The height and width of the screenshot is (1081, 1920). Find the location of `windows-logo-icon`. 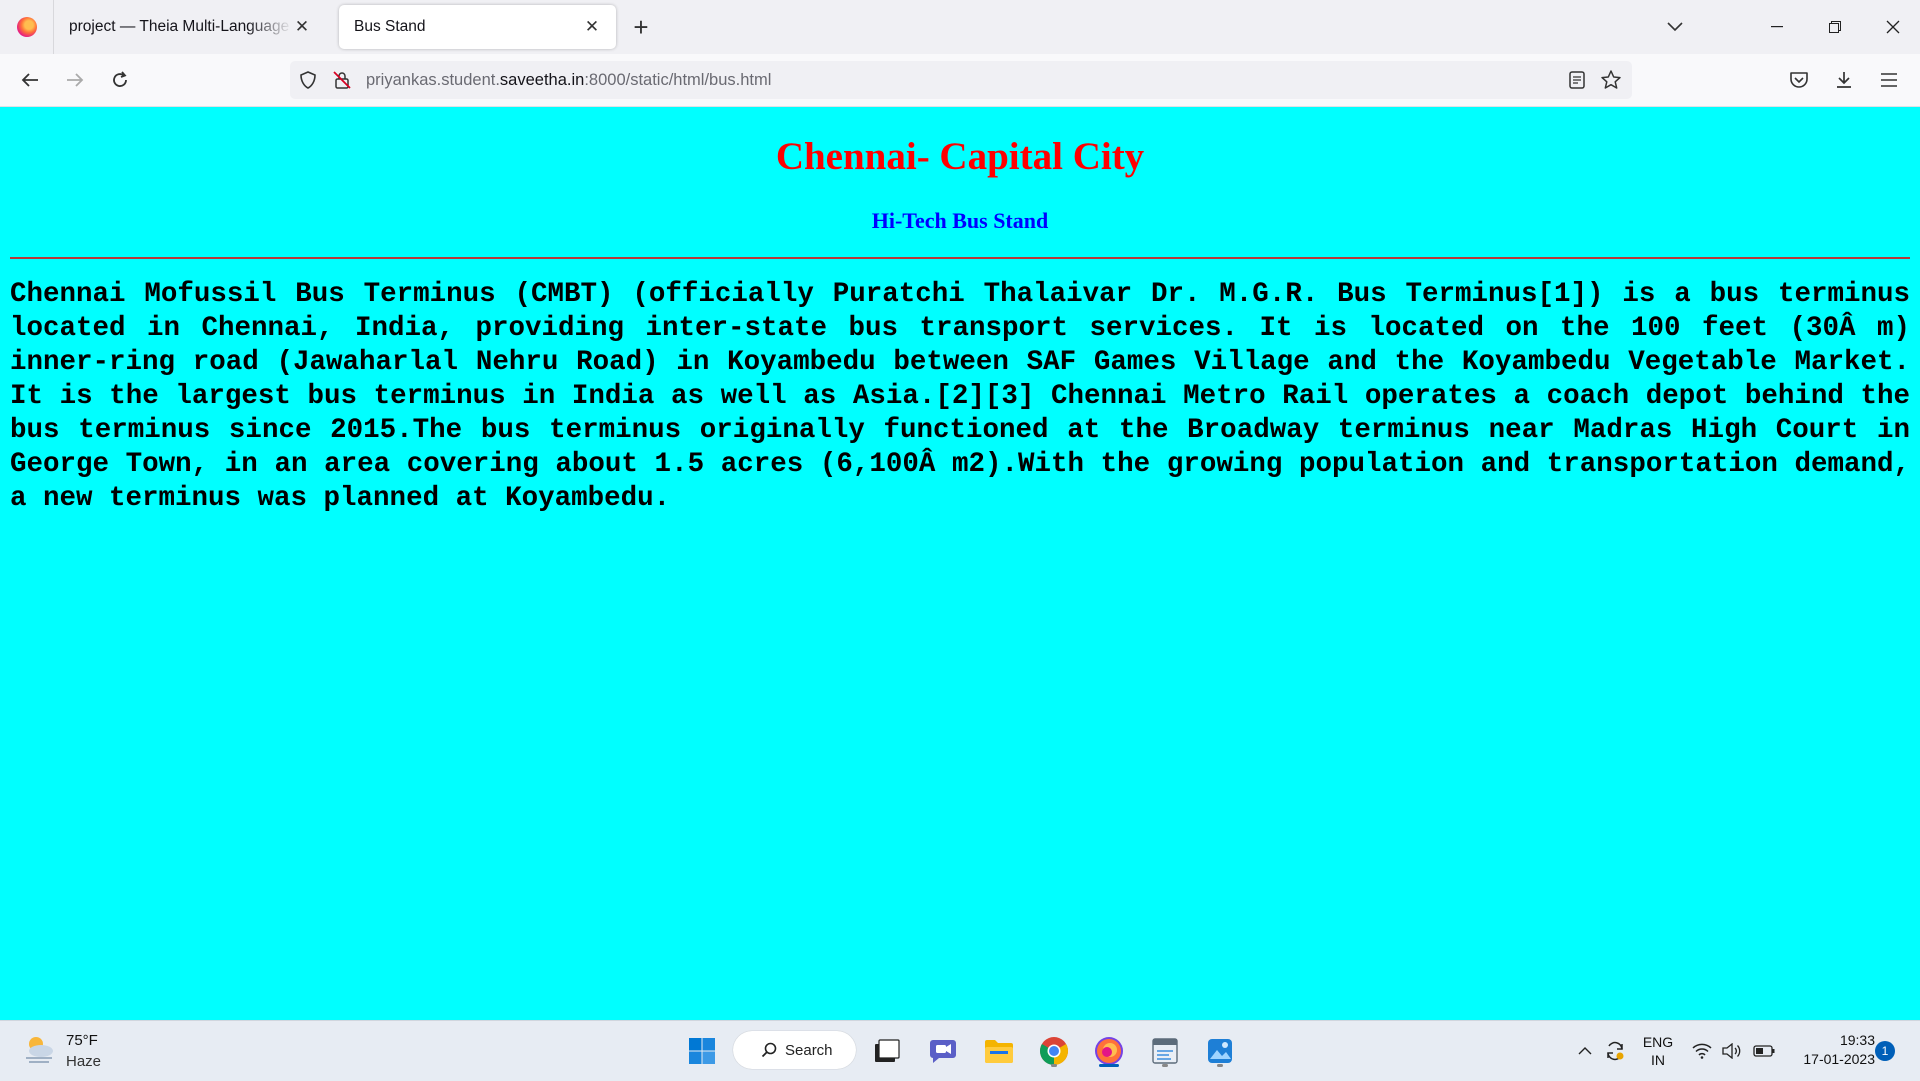

windows-logo-icon is located at coordinates (702, 1051).